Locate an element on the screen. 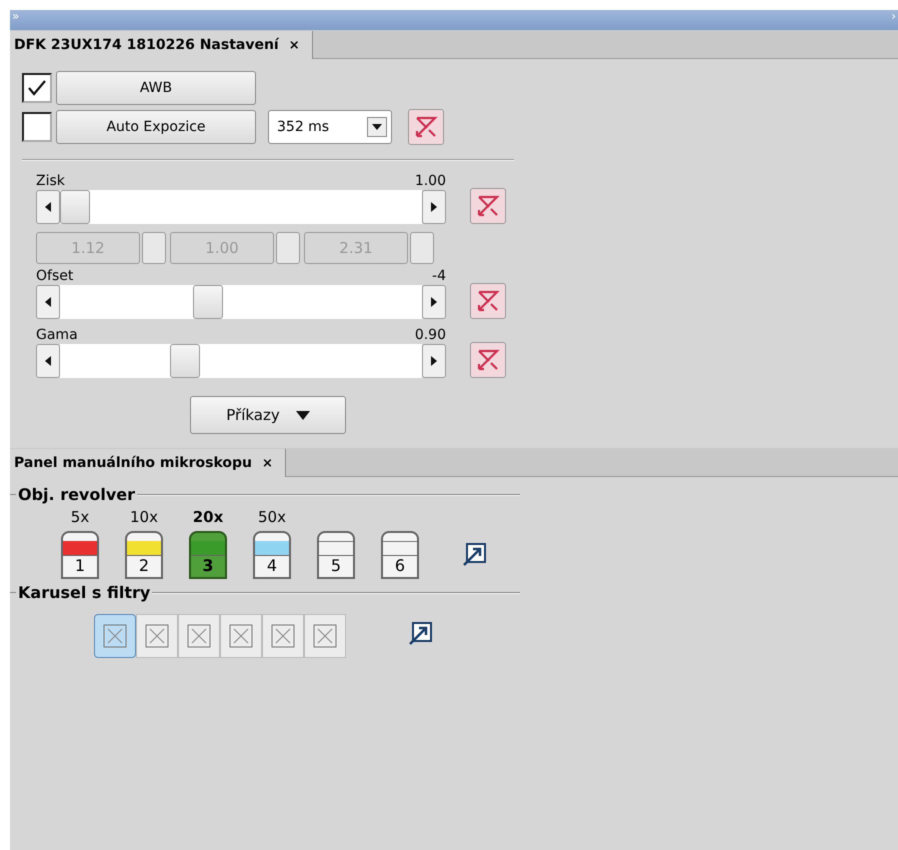  objective-label: 10x is located at coordinates (144, 517).